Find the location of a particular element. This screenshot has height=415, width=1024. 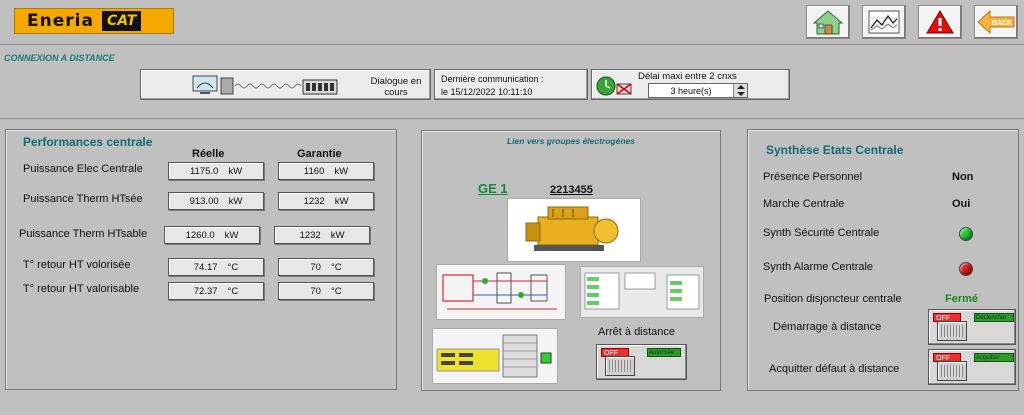

switch-on-label: Acquitter is located at coordinates (994, 357).